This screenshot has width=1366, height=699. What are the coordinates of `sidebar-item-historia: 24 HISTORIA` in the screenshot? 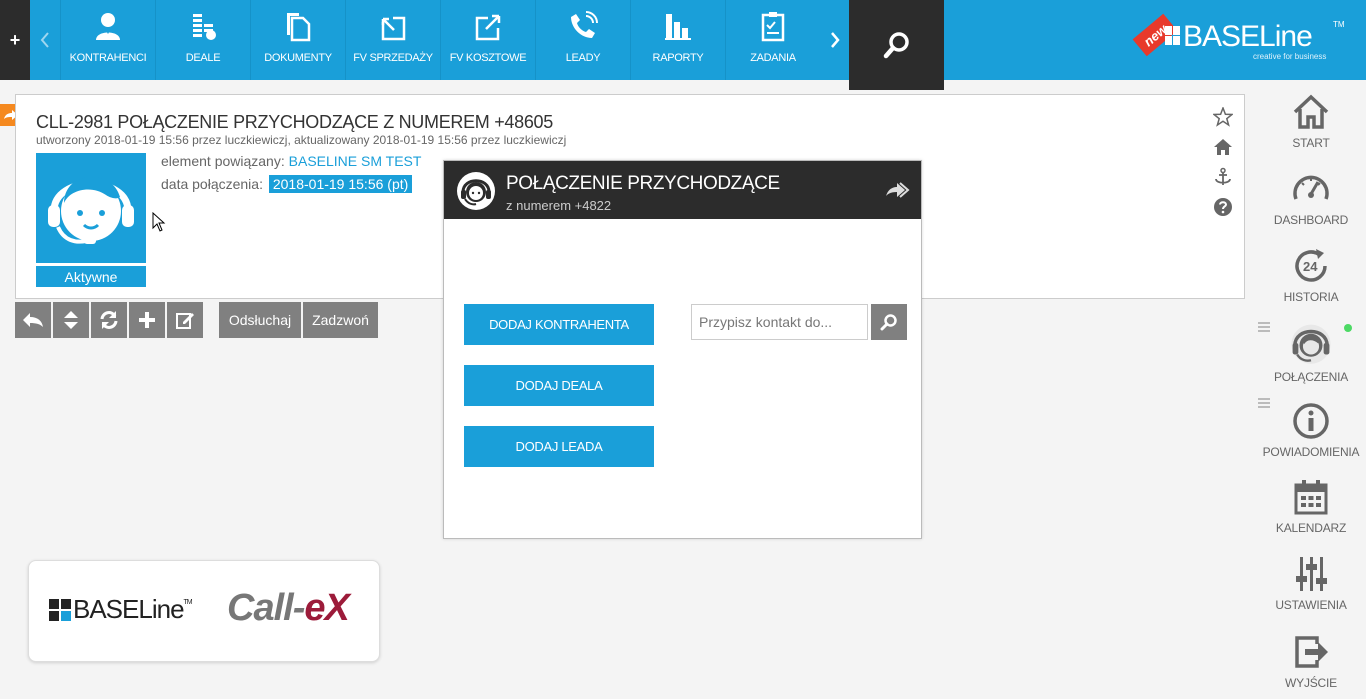 It's located at (1307, 284).